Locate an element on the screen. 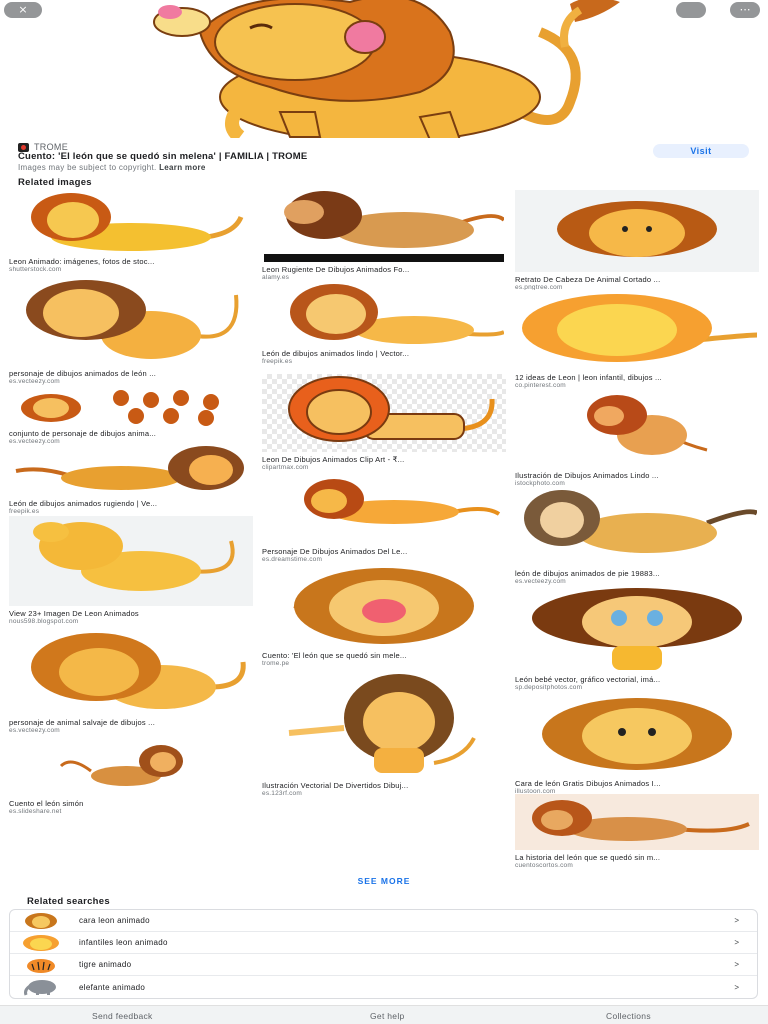 This screenshot has width=768, height=1024. related-search-item: infantiles leon animado > is located at coordinates (383, 943).